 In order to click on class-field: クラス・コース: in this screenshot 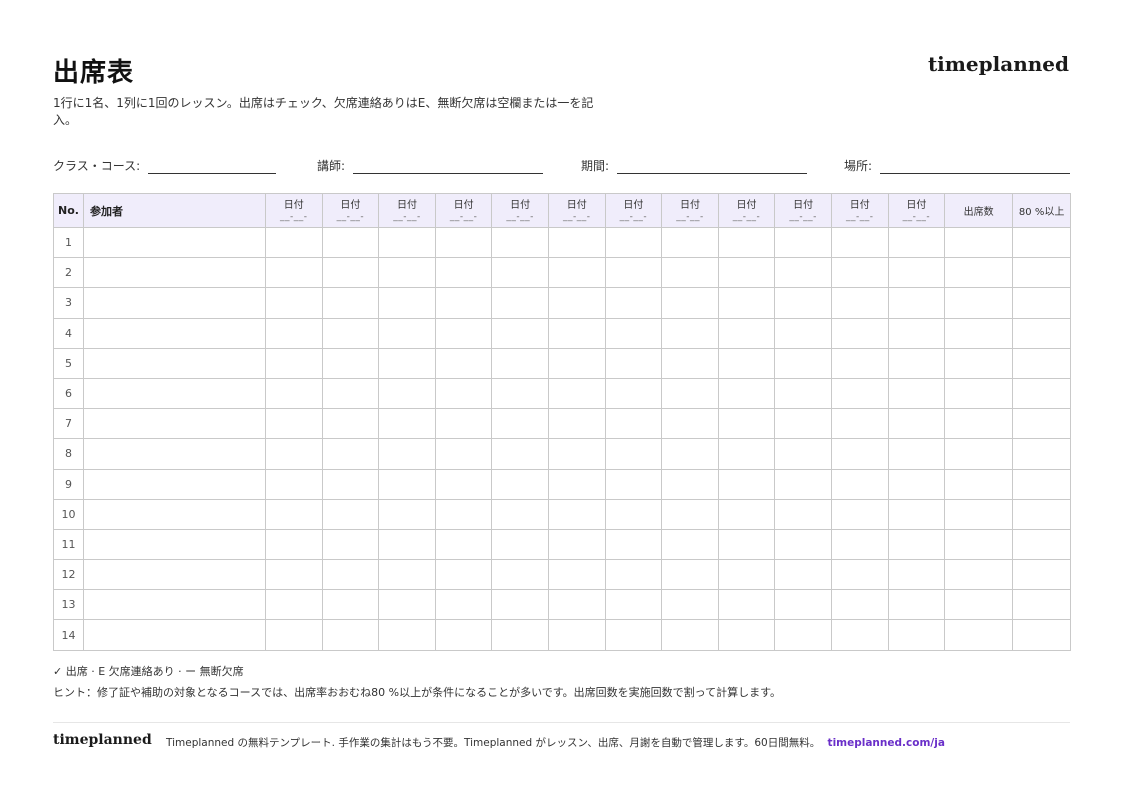, I will do `click(165, 165)`.